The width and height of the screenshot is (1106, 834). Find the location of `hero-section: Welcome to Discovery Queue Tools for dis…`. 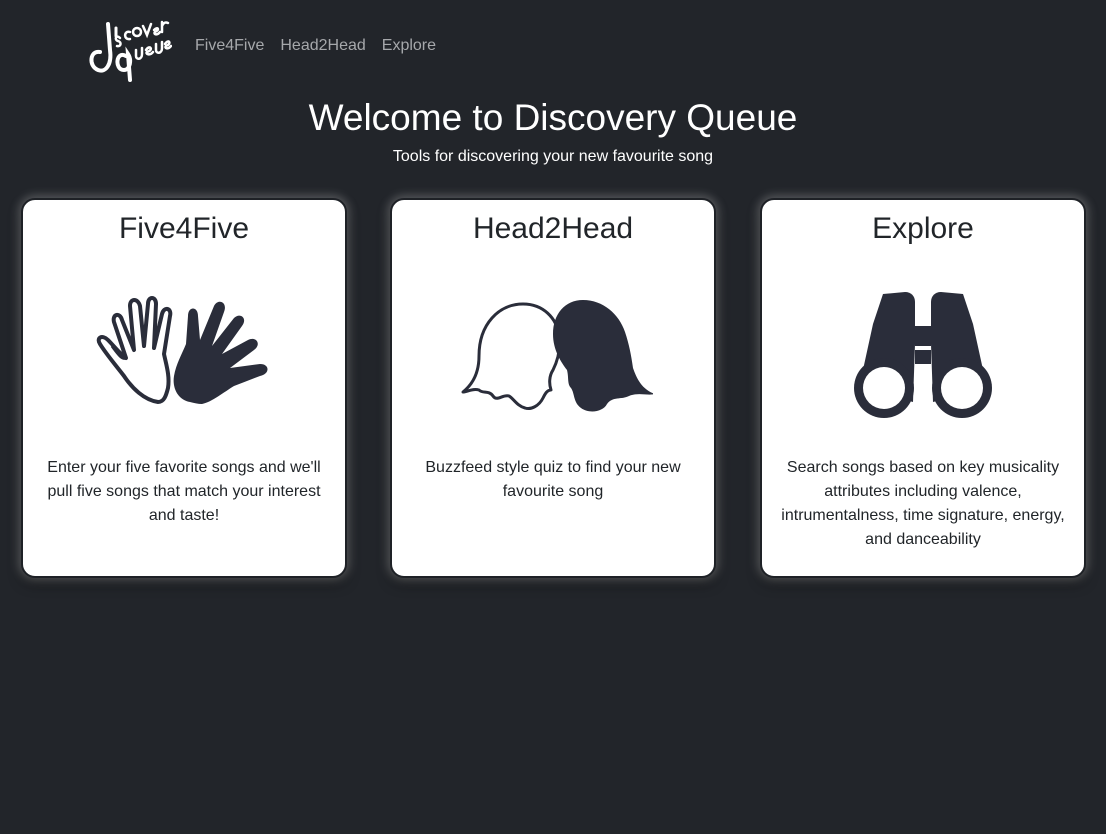

hero-section: Welcome to Discovery Queue Tools for dis… is located at coordinates (553, 130).